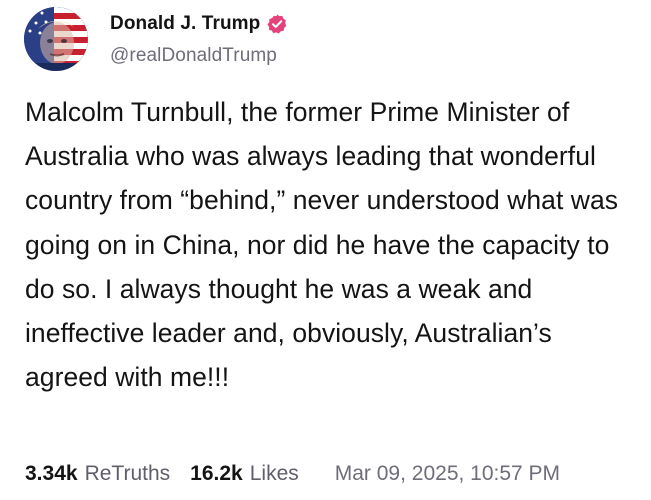 Image resolution: width=651 pixels, height=500 pixels. I want to click on likes-label: Likes, so click(274, 474).